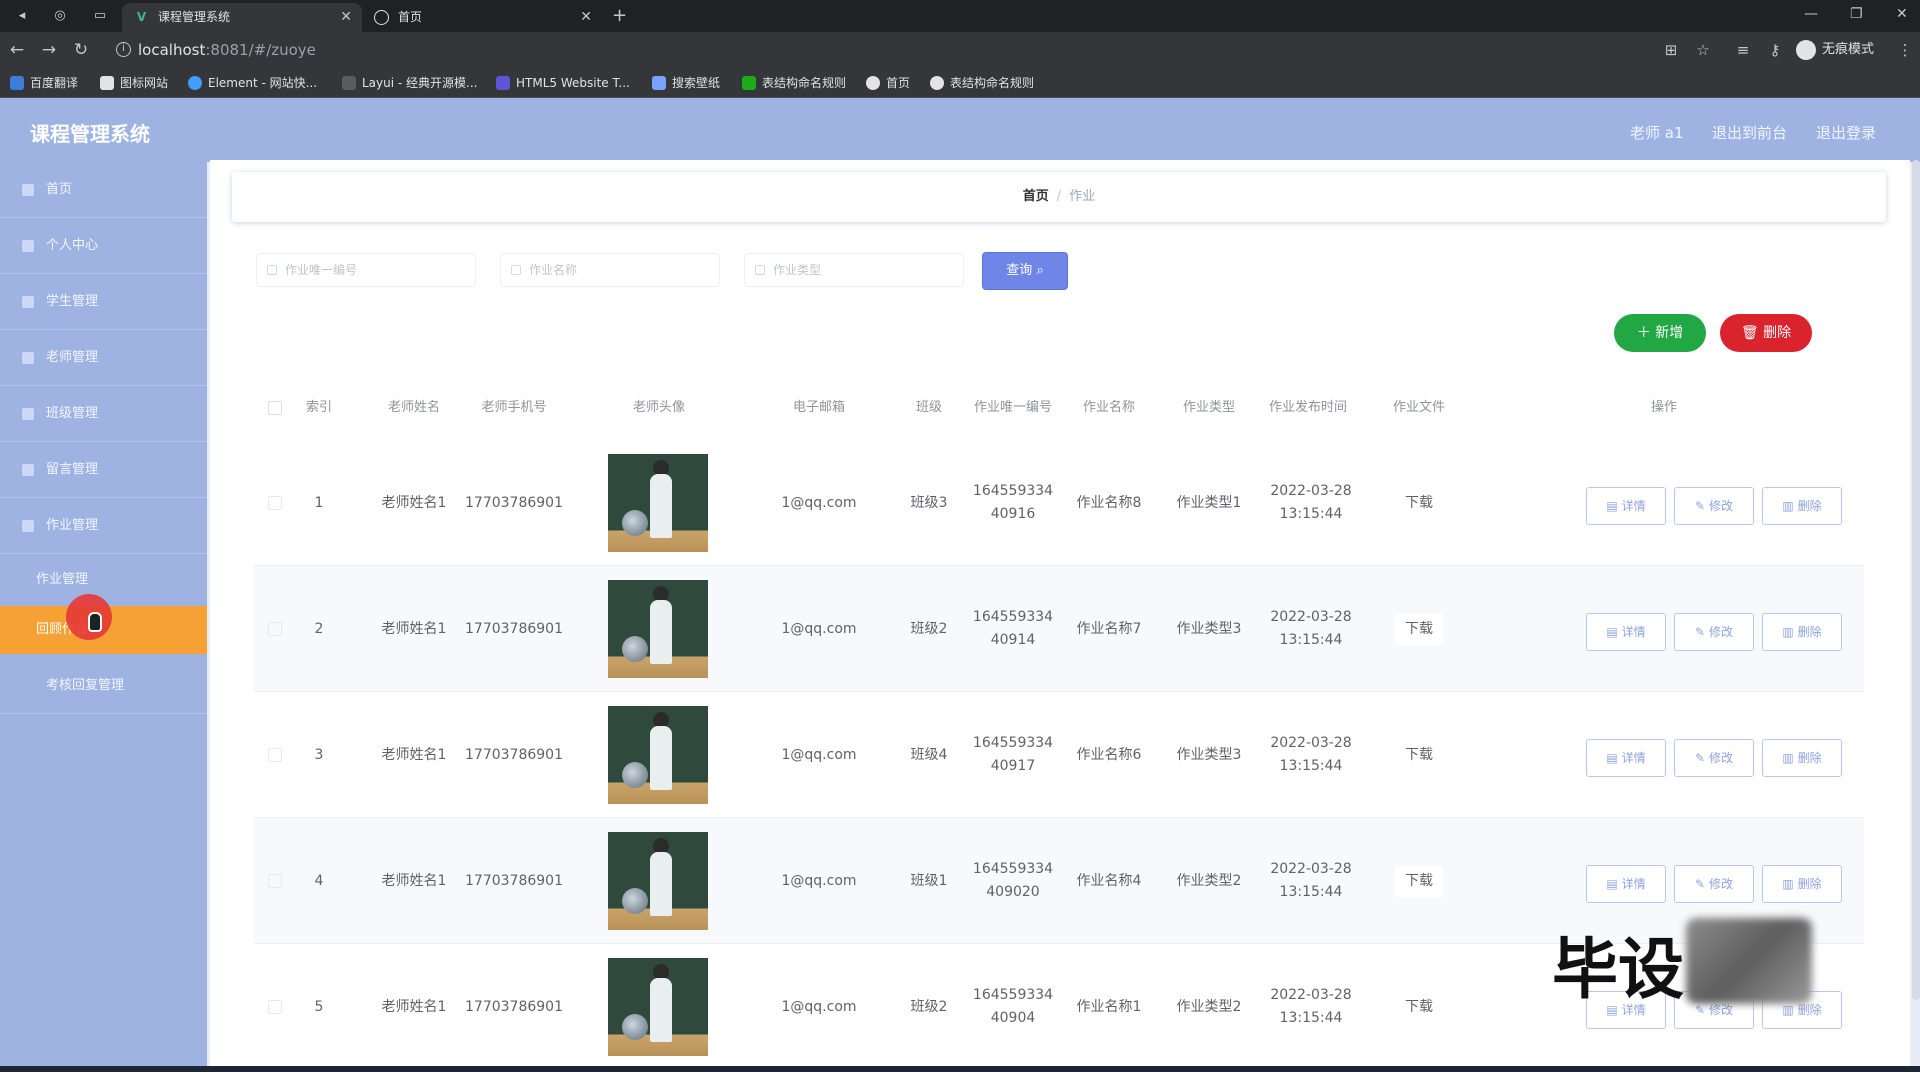  I want to click on cell-code: 164559334 409020, so click(1013, 880).